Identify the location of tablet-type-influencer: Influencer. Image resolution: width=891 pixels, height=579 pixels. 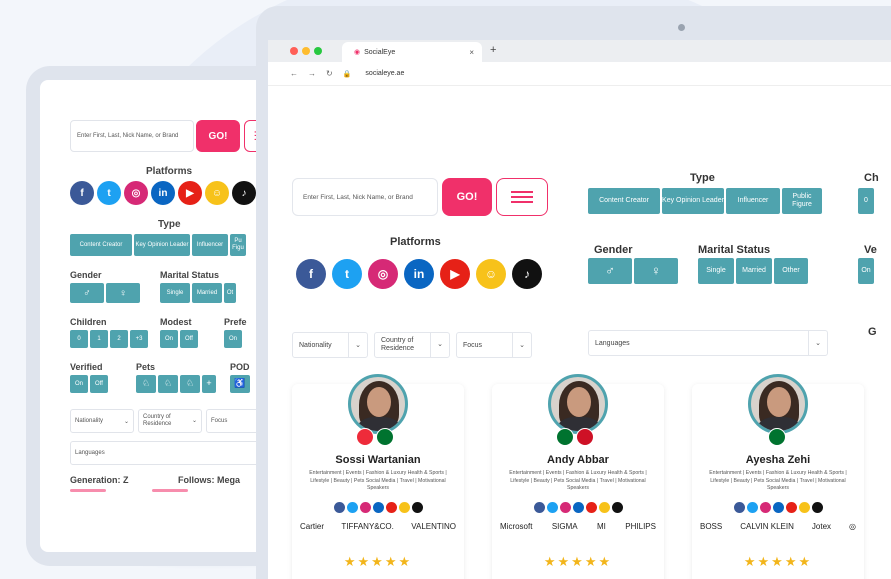
(210, 245).